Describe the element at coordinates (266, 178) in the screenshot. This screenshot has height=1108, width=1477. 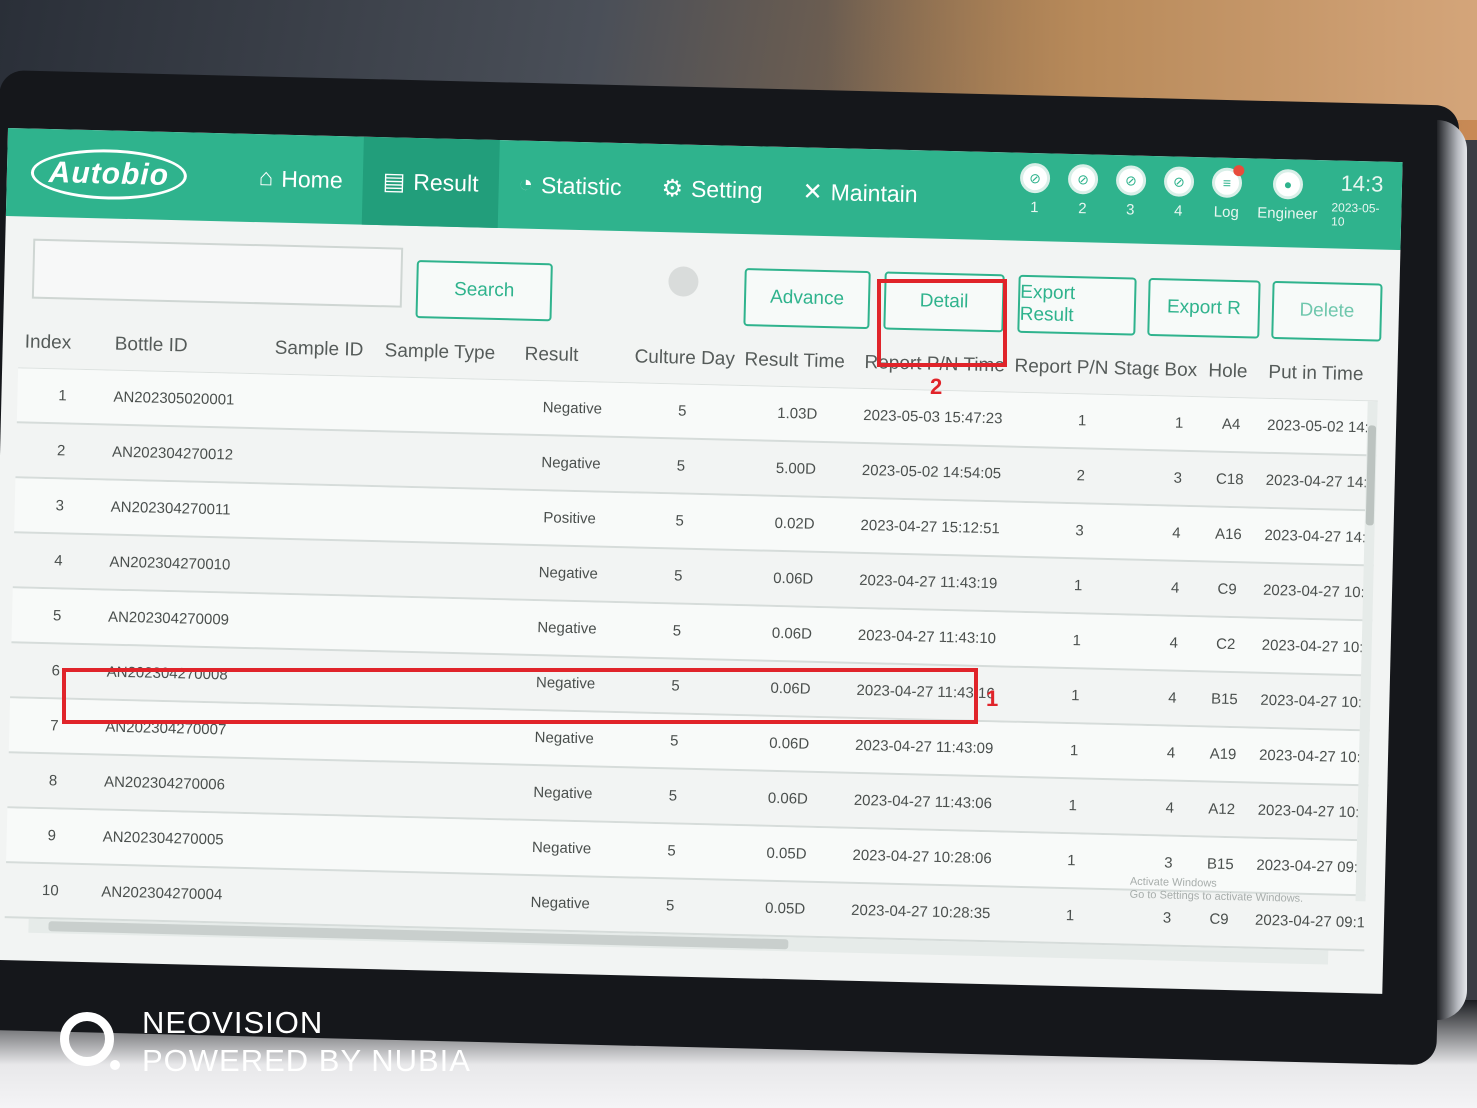
I see `home-icon: ⌂` at that location.